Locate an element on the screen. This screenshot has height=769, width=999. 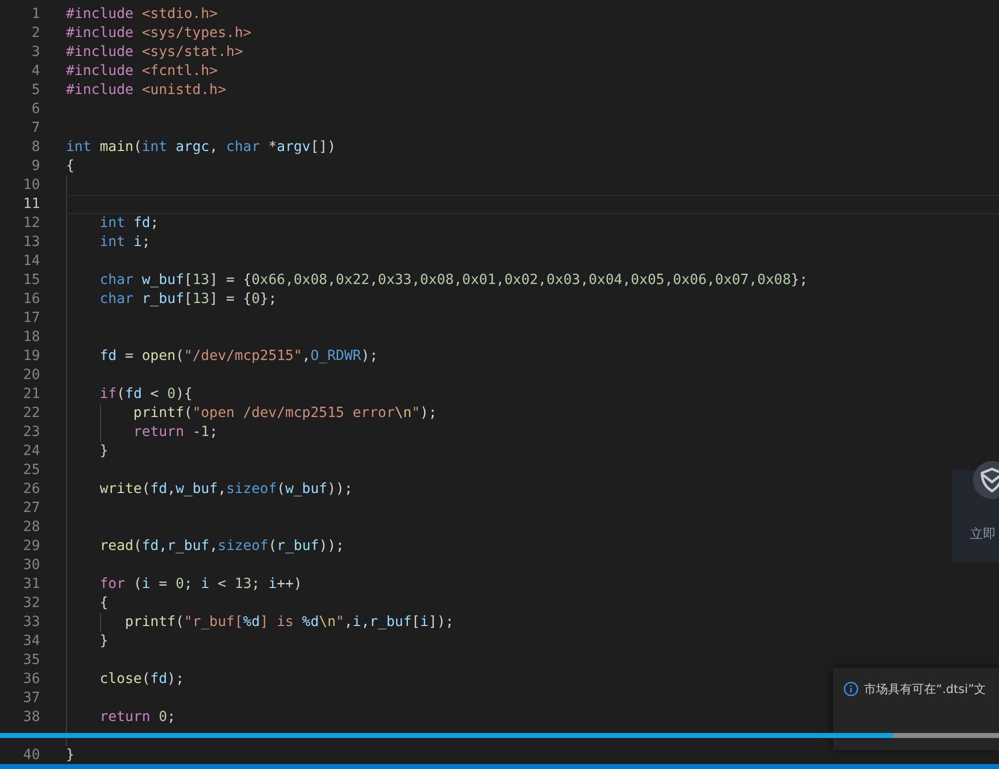
line-number: 9 is located at coordinates (35, 166).